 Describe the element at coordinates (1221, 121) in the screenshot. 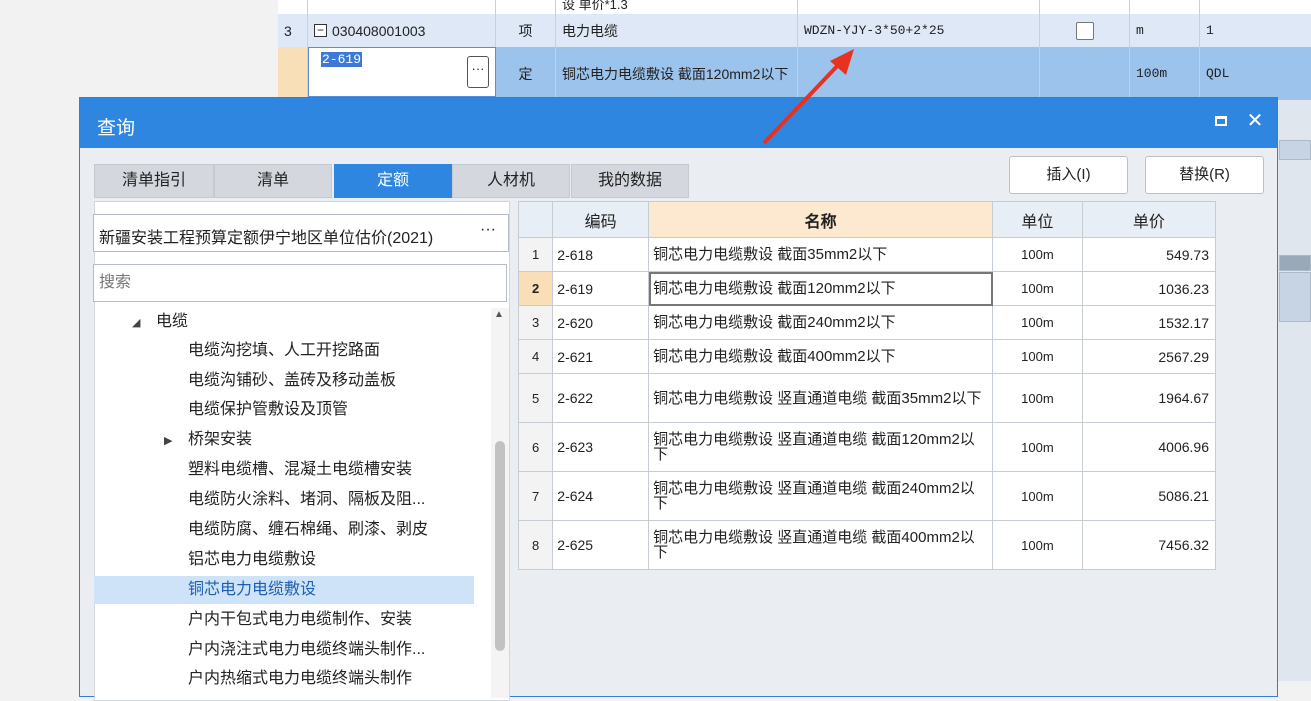

I see `maximize-icon` at that location.